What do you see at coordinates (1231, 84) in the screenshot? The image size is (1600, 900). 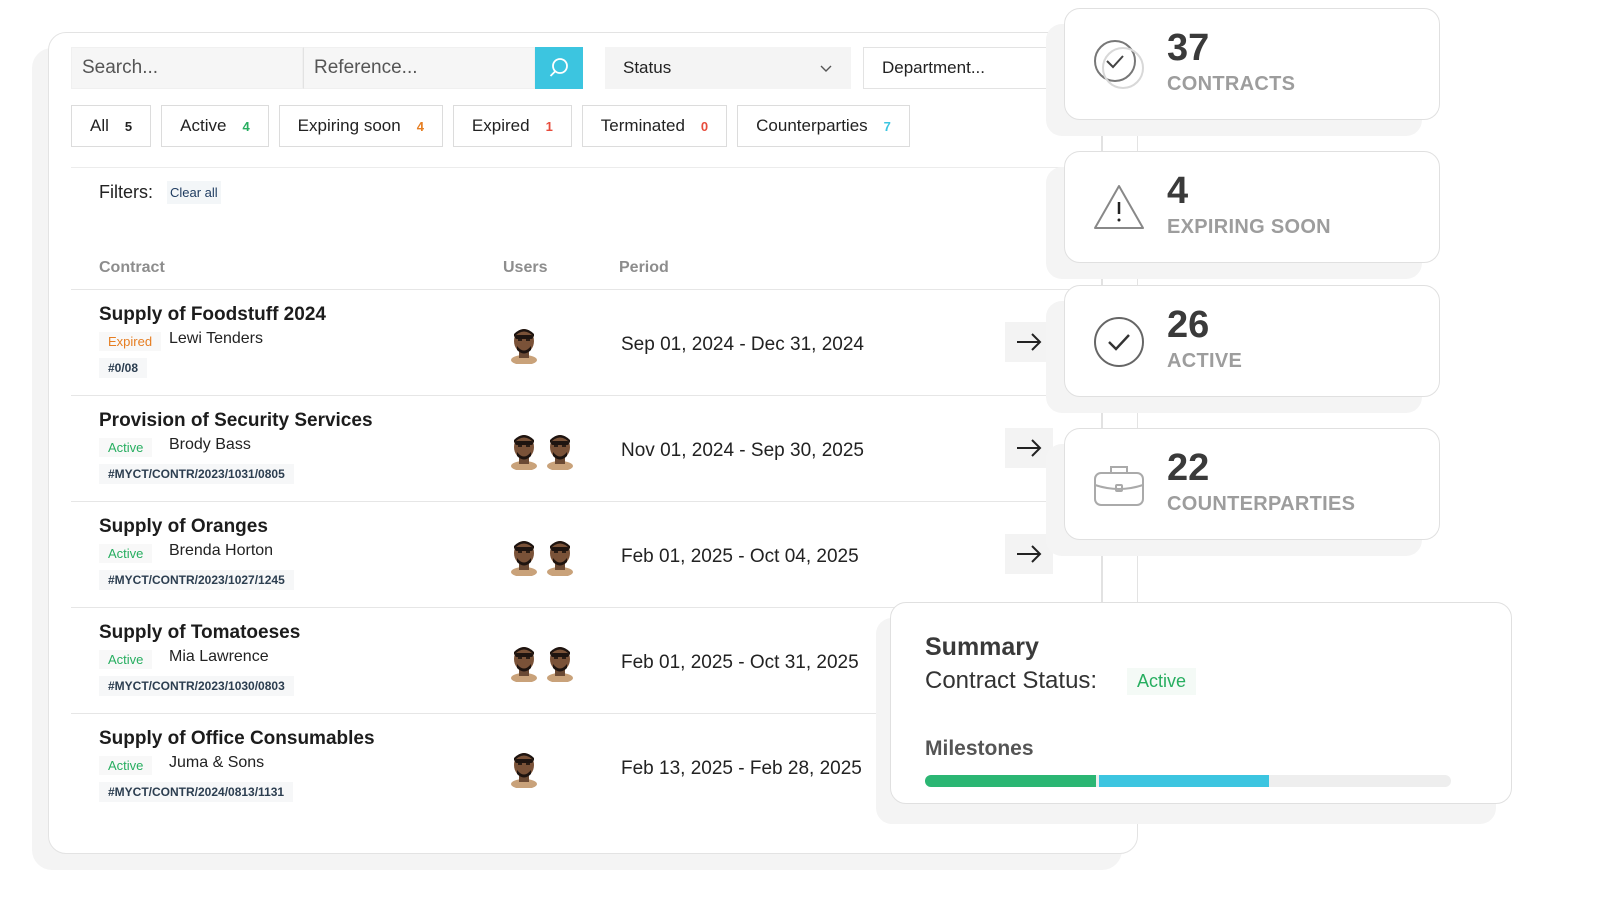 I see `stat-label: CONTRACTS` at bounding box center [1231, 84].